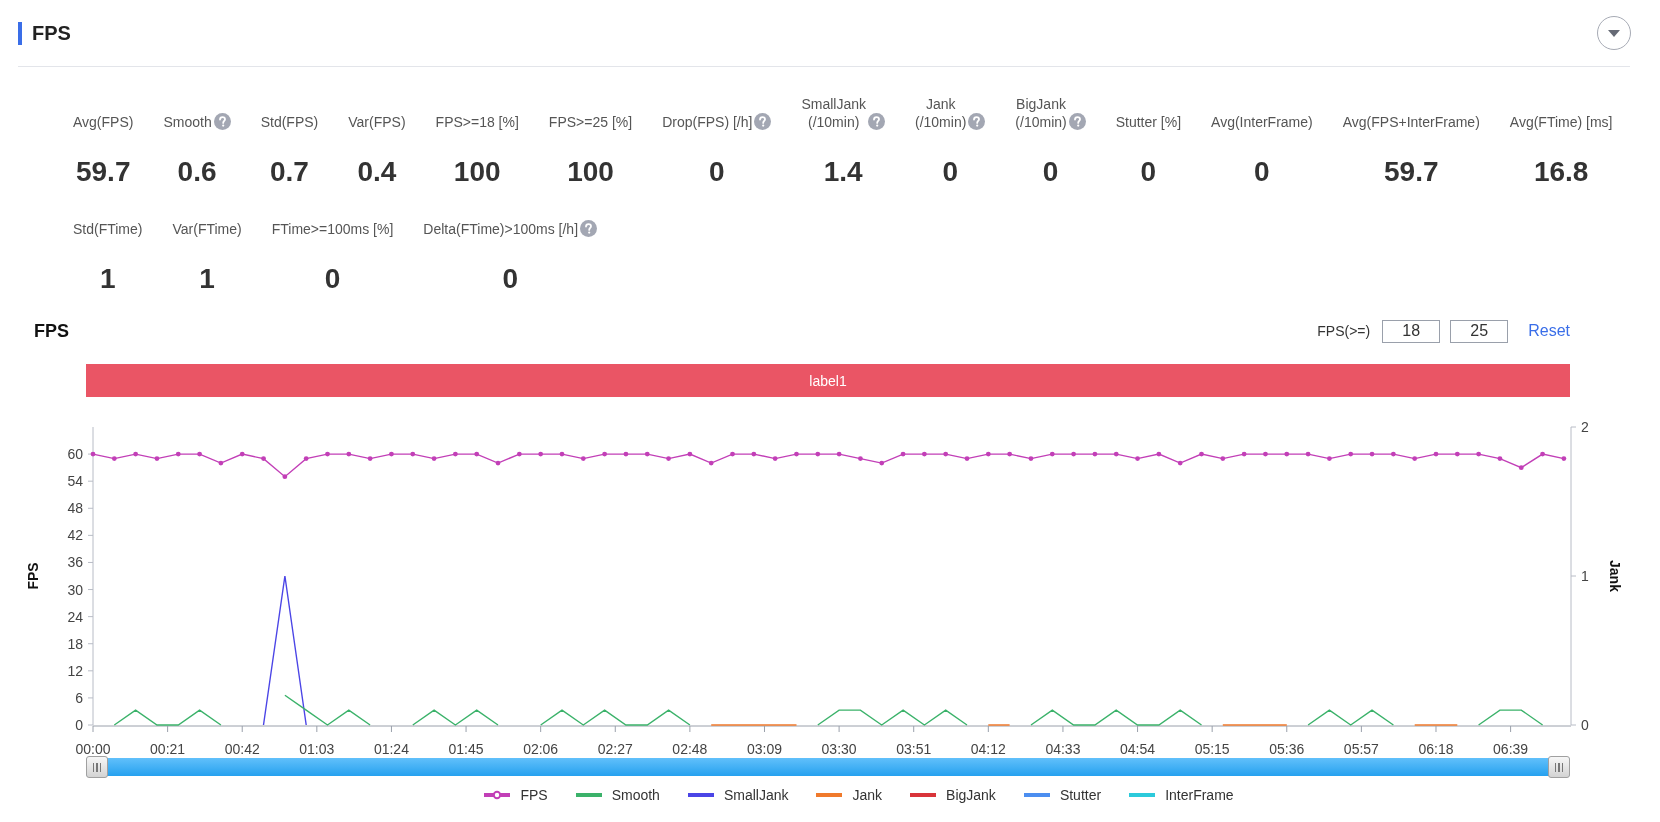 This screenshot has width=1660, height=822. What do you see at coordinates (75, 481) in the screenshot?
I see `y-tick-label: 54` at bounding box center [75, 481].